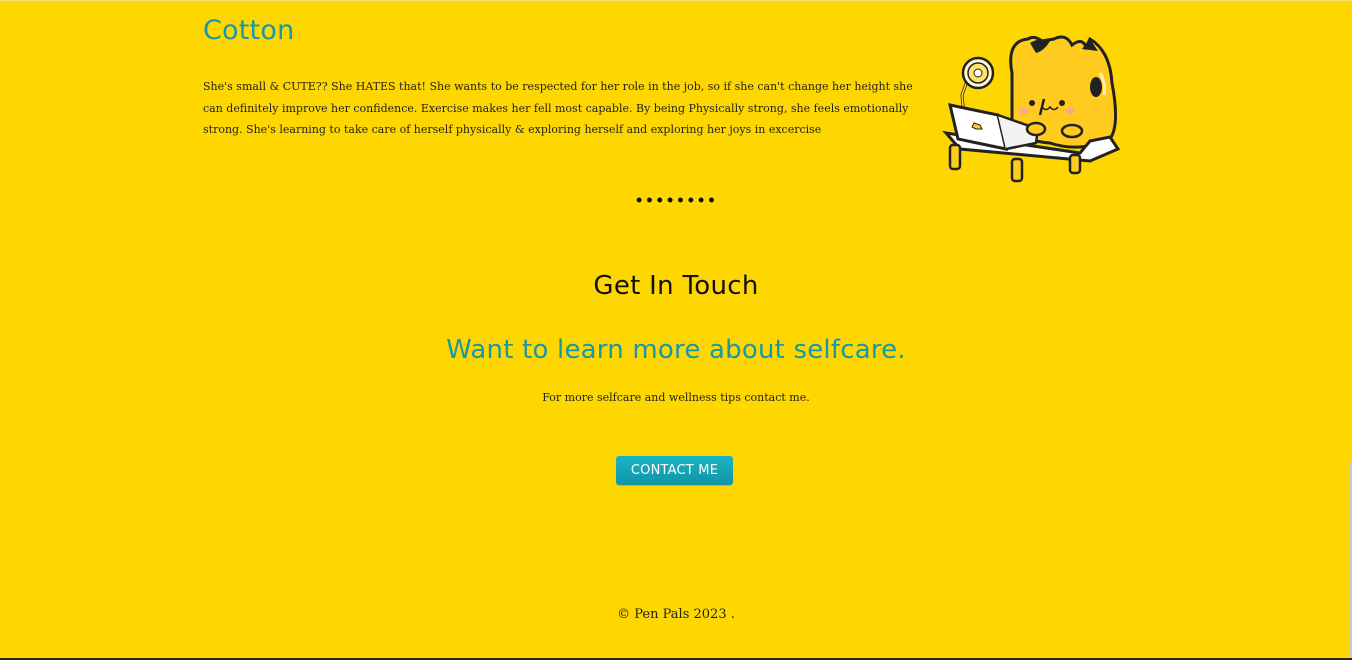 The image size is (1352, 660). What do you see at coordinates (1031, 109) in the screenshot?
I see `cat-at-laptop-illustration` at bounding box center [1031, 109].